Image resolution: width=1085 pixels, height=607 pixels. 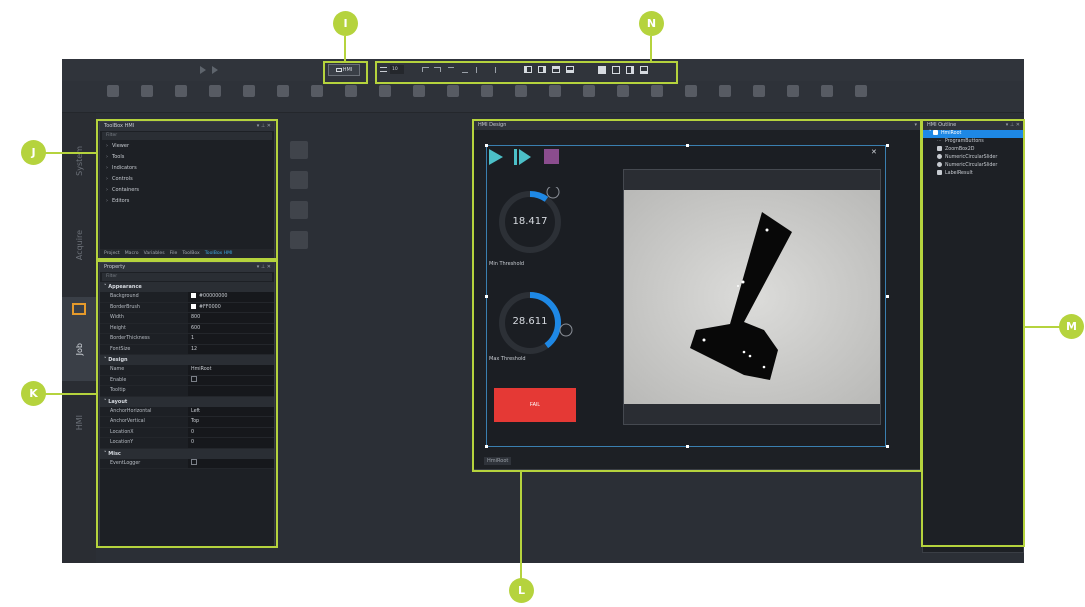 I want to click on highlight-hmi-button, so click(x=345, y=72).